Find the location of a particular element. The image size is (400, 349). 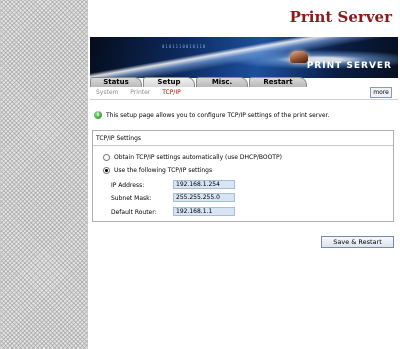

dhcp-radio is located at coordinates (106, 157).